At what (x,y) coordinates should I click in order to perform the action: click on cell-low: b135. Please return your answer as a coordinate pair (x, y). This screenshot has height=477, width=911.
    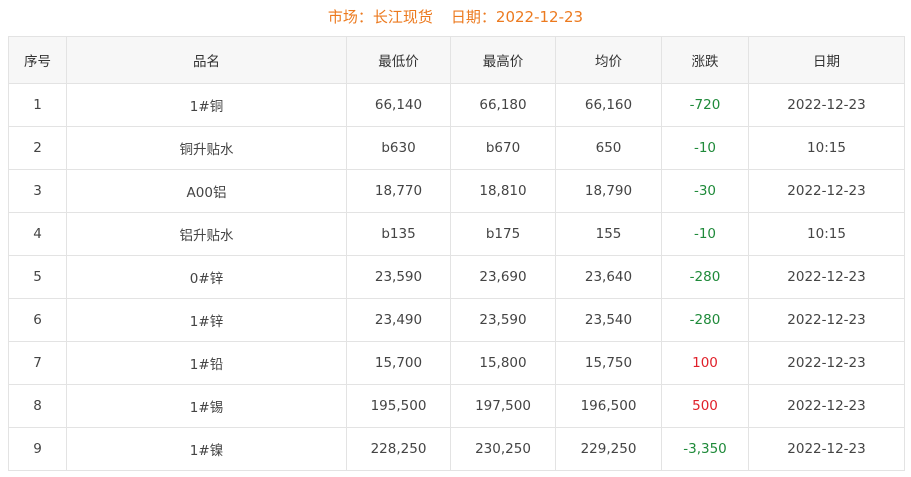
    Looking at the image, I should click on (398, 234).